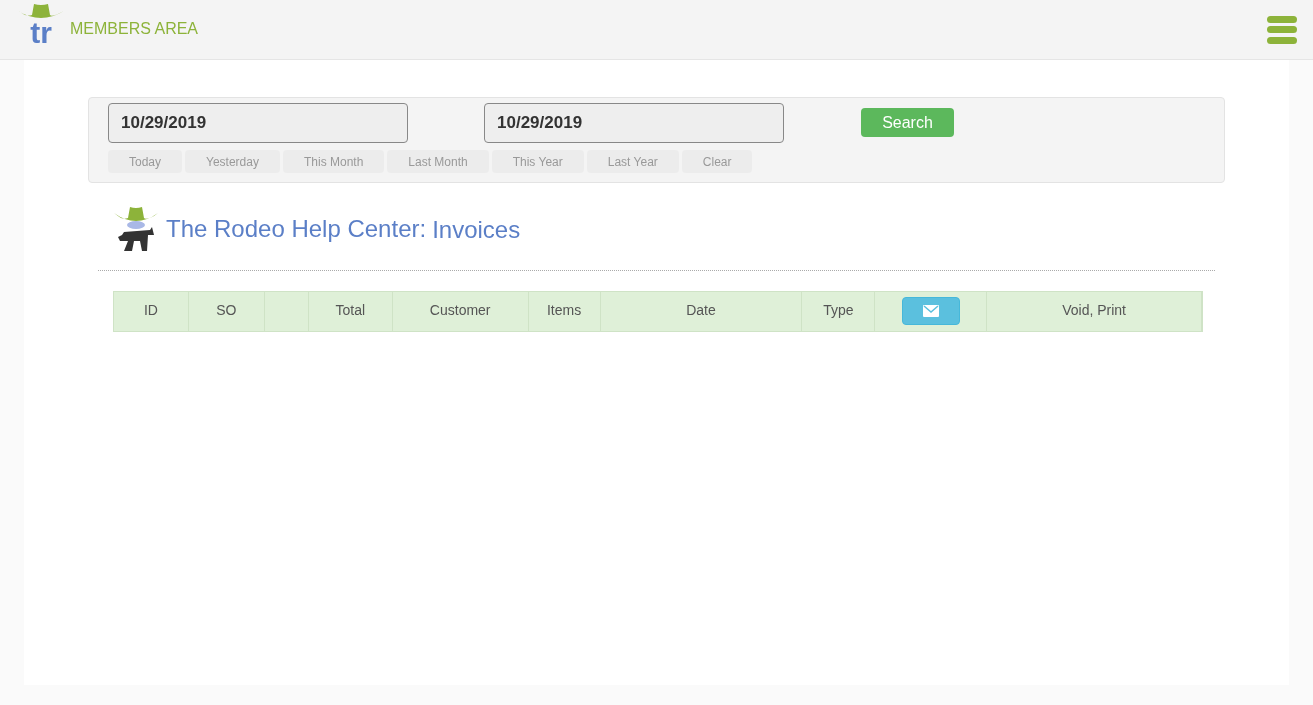 This screenshot has height=705, width=1313. I want to click on start-date-field: 10/29/2019, so click(258, 123).